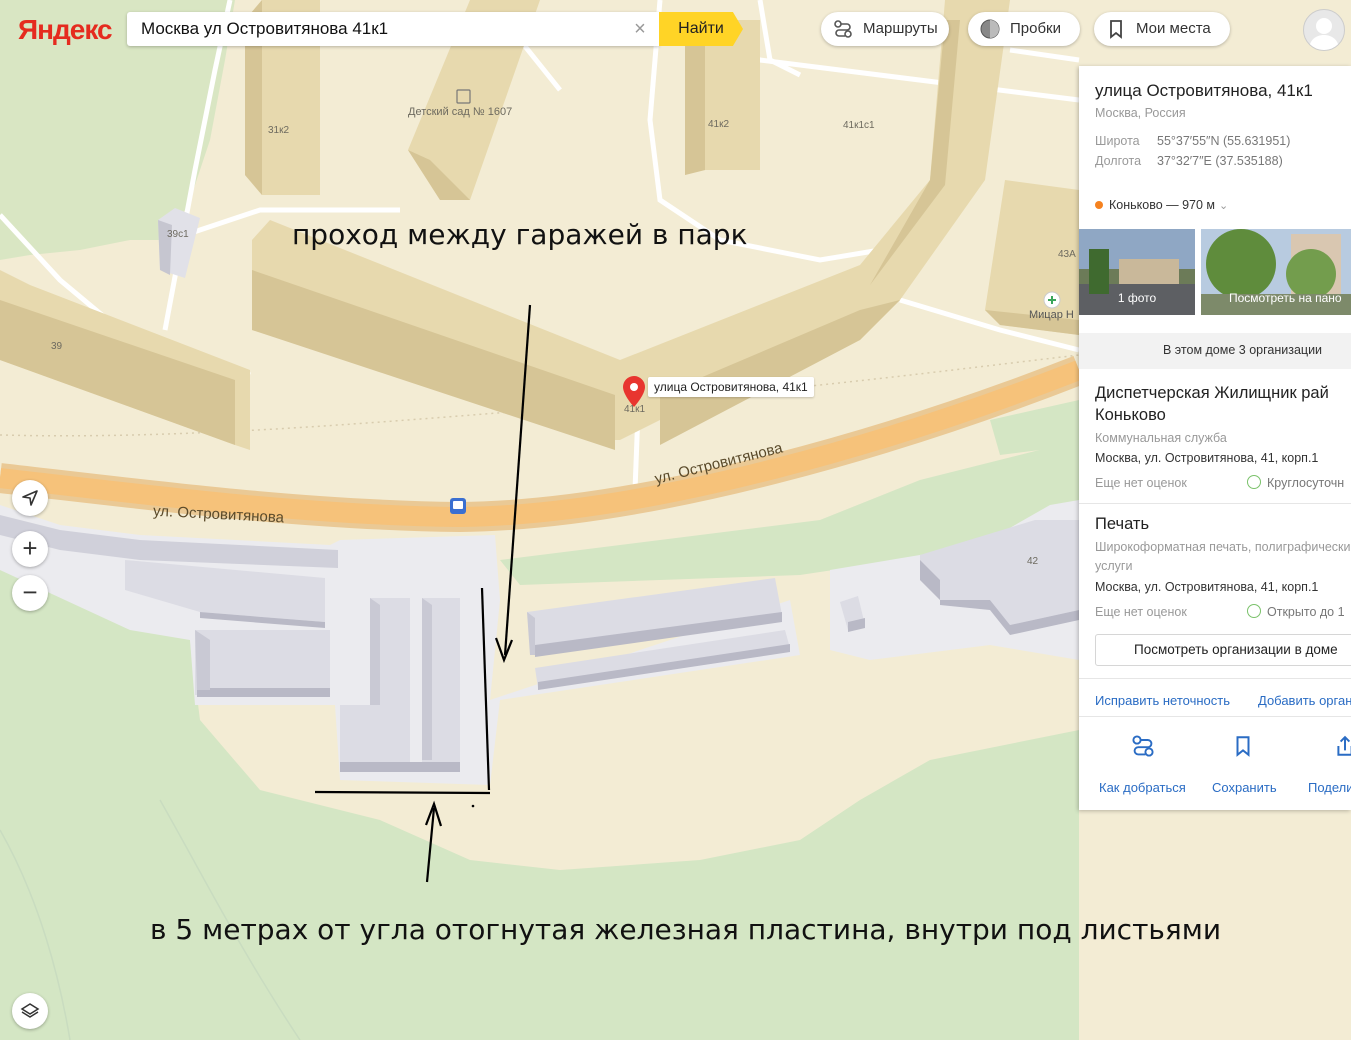 Image resolution: width=1351 pixels, height=1040 pixels. What do you see at coordinates (701, 29) in the screenshot?
I see `find-button: Найти` at bounding box center [701, 29].